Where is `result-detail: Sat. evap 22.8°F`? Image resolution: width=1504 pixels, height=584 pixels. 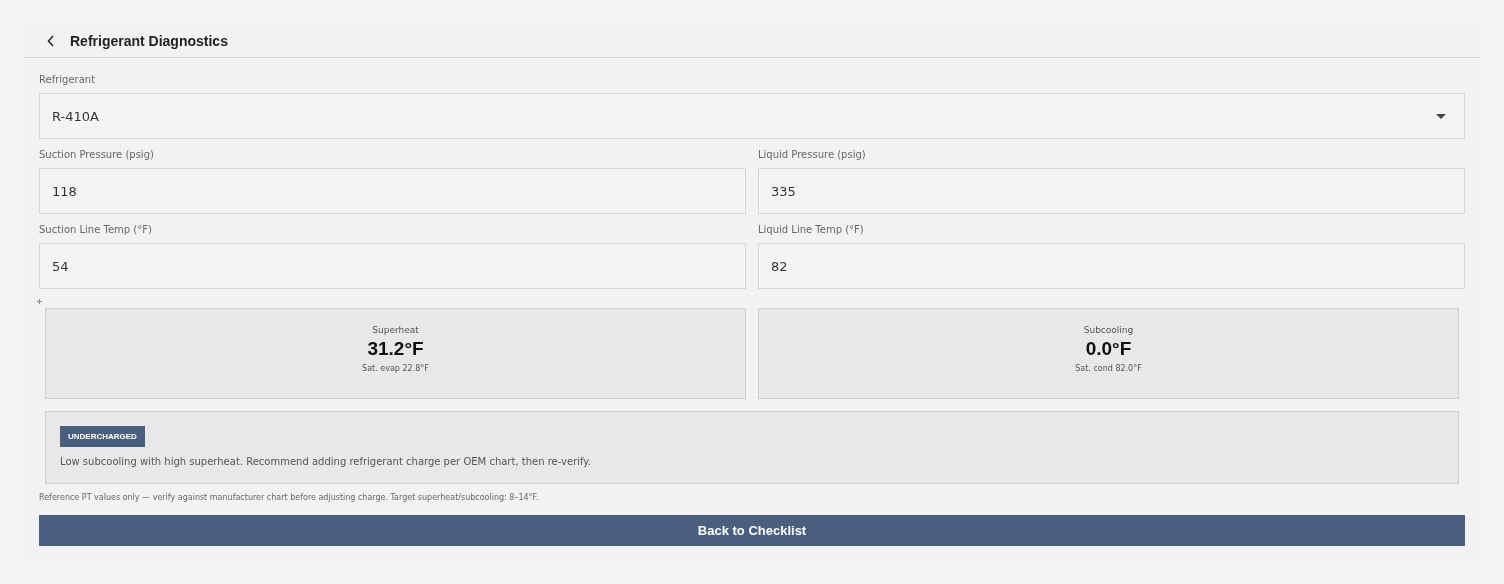
result-detail: Sat. evap 22.8°F is located at coordinates (395, 368).